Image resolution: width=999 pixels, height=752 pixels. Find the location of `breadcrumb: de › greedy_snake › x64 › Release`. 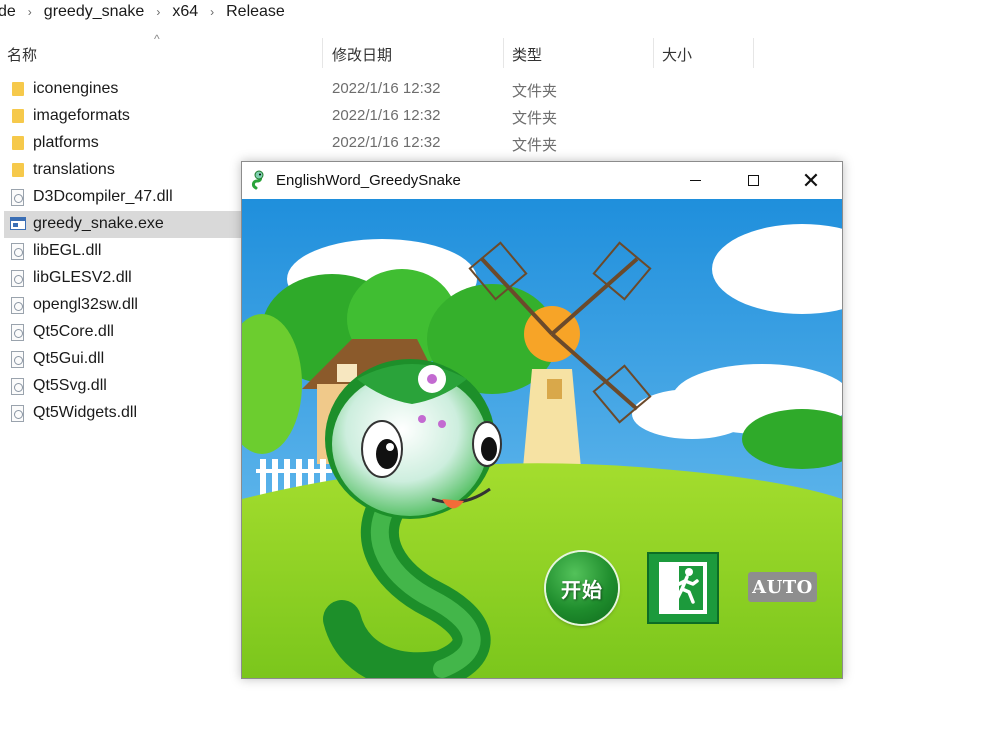

breadcrumb: de › greedy_snake › x64 › Release is located at coordinates (499, 12).